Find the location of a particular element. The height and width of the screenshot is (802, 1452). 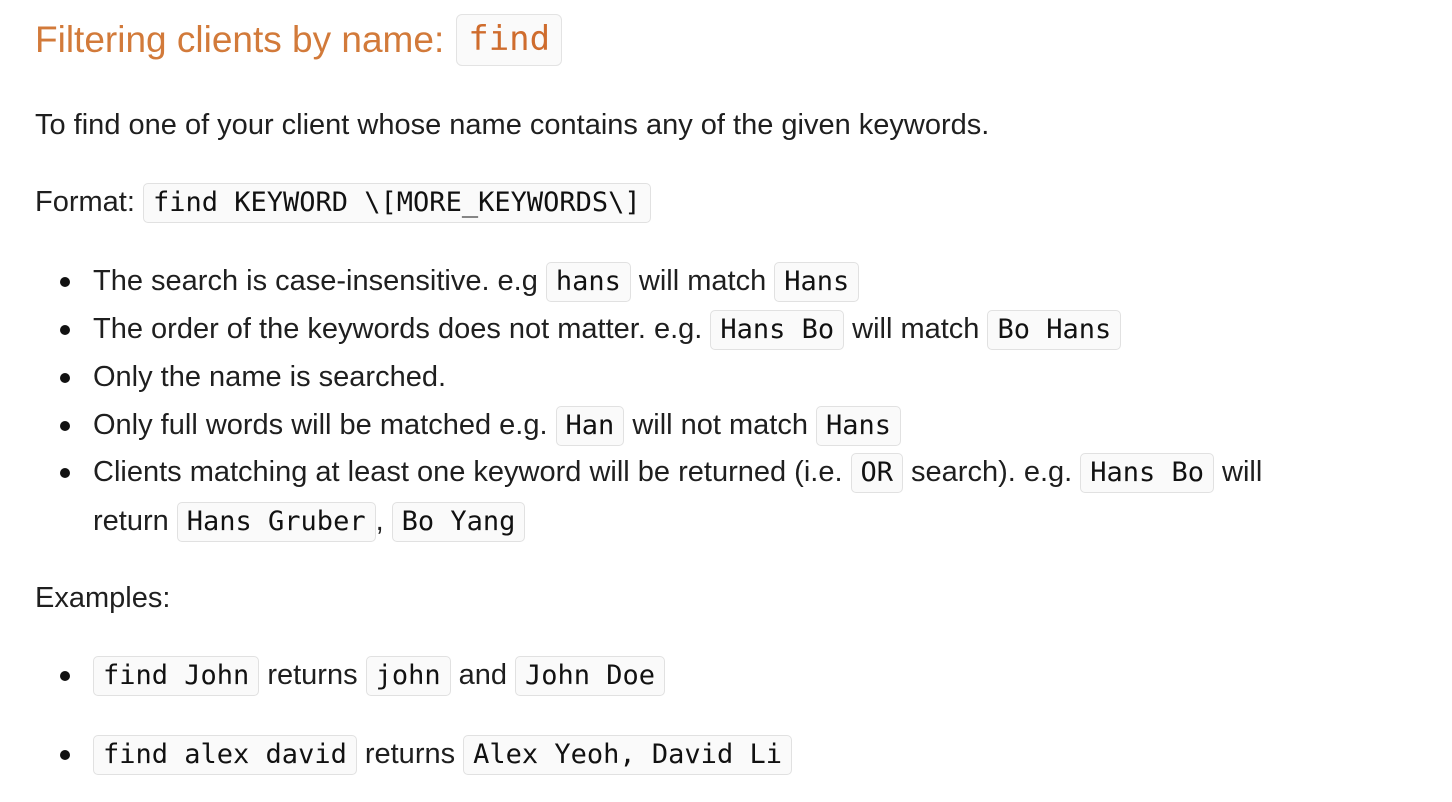

inline-code: Alex Yeoh, David Li is located at coordinates (627, 755).